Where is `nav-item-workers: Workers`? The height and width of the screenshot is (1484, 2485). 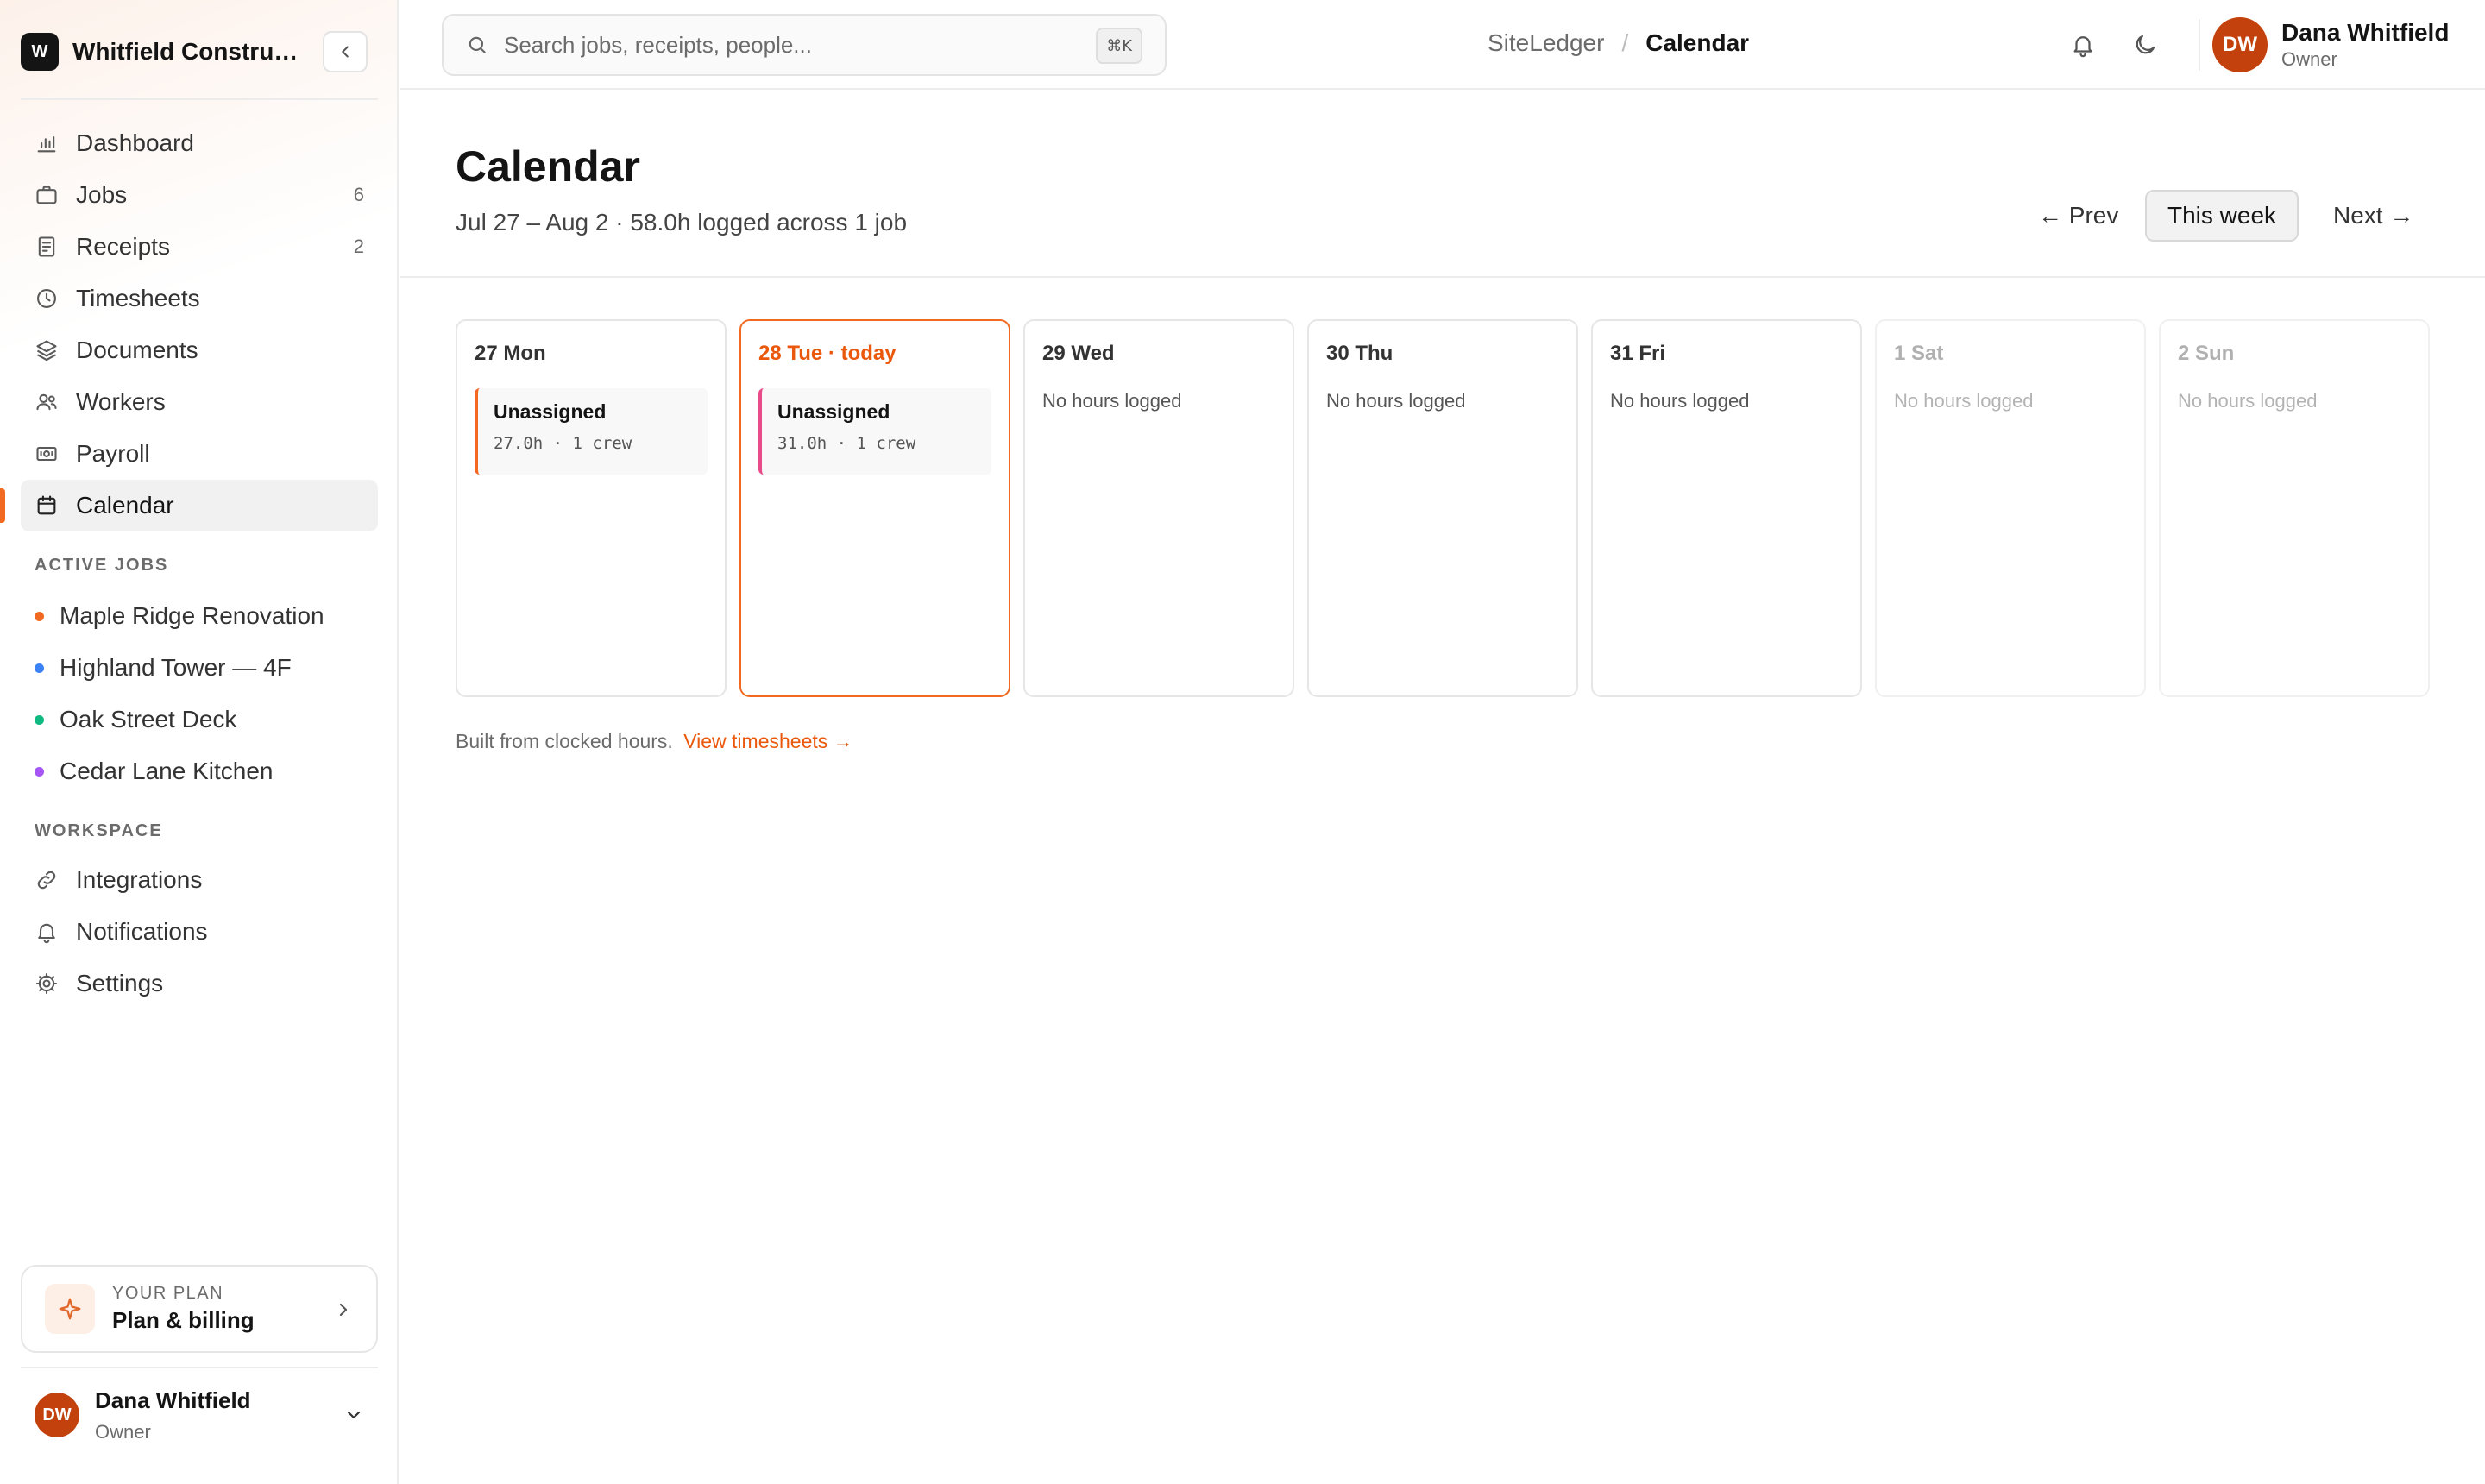 nav-item-workers: Workers is located at coordinates (199, 402).